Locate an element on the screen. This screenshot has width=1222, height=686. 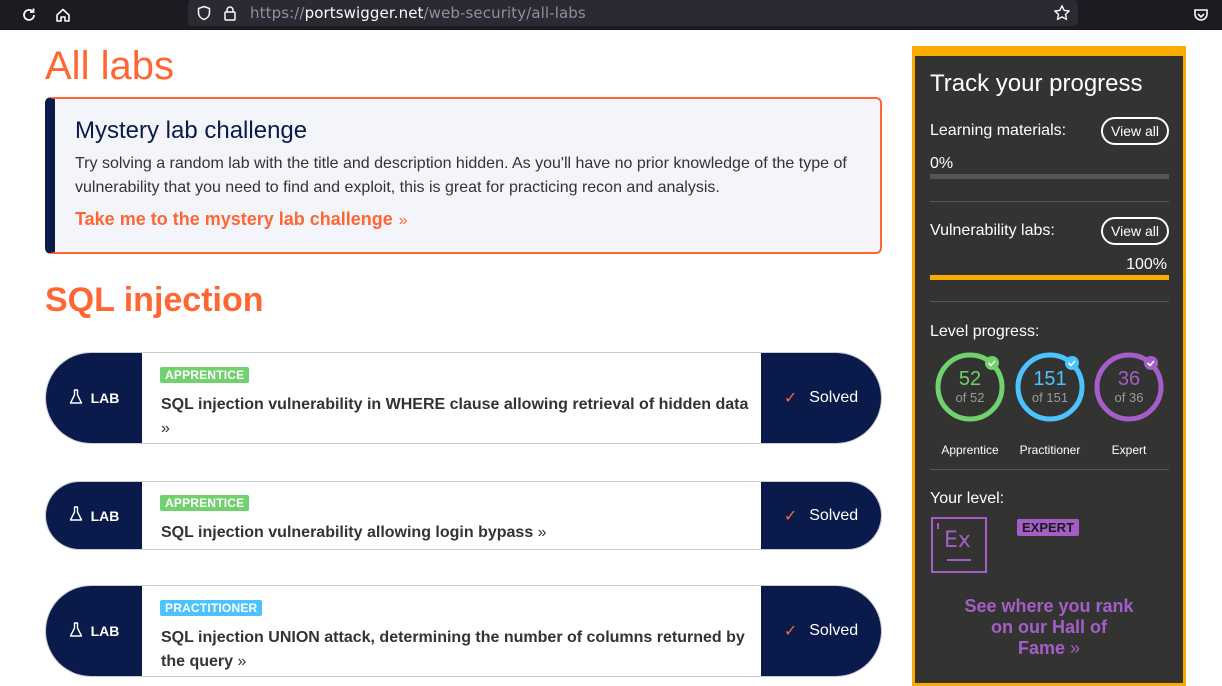
expert-count: 36 is located at coordinates (1129, 379).